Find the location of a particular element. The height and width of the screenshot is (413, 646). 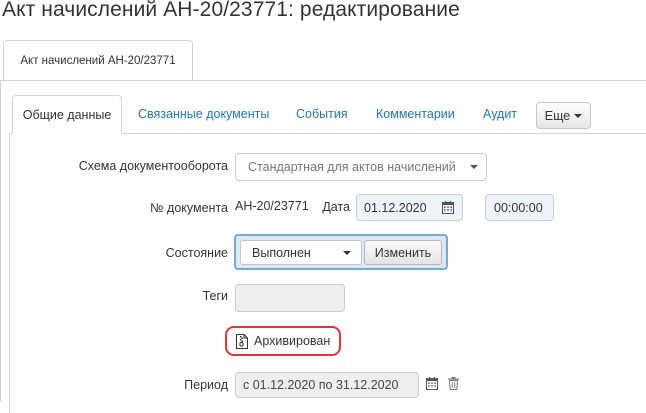

doc-number-value: АН-20/23771 is located at coordinates (272, 206).